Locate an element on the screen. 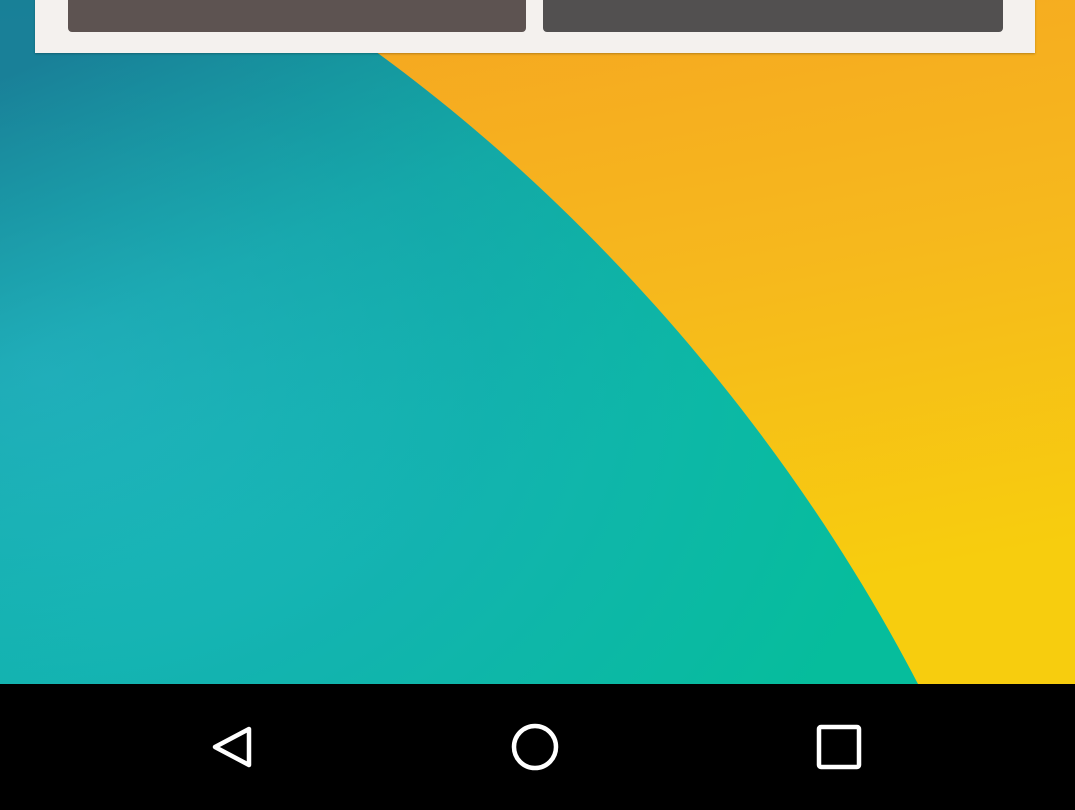  circle-home-icon is located at coordinates (535, 747).